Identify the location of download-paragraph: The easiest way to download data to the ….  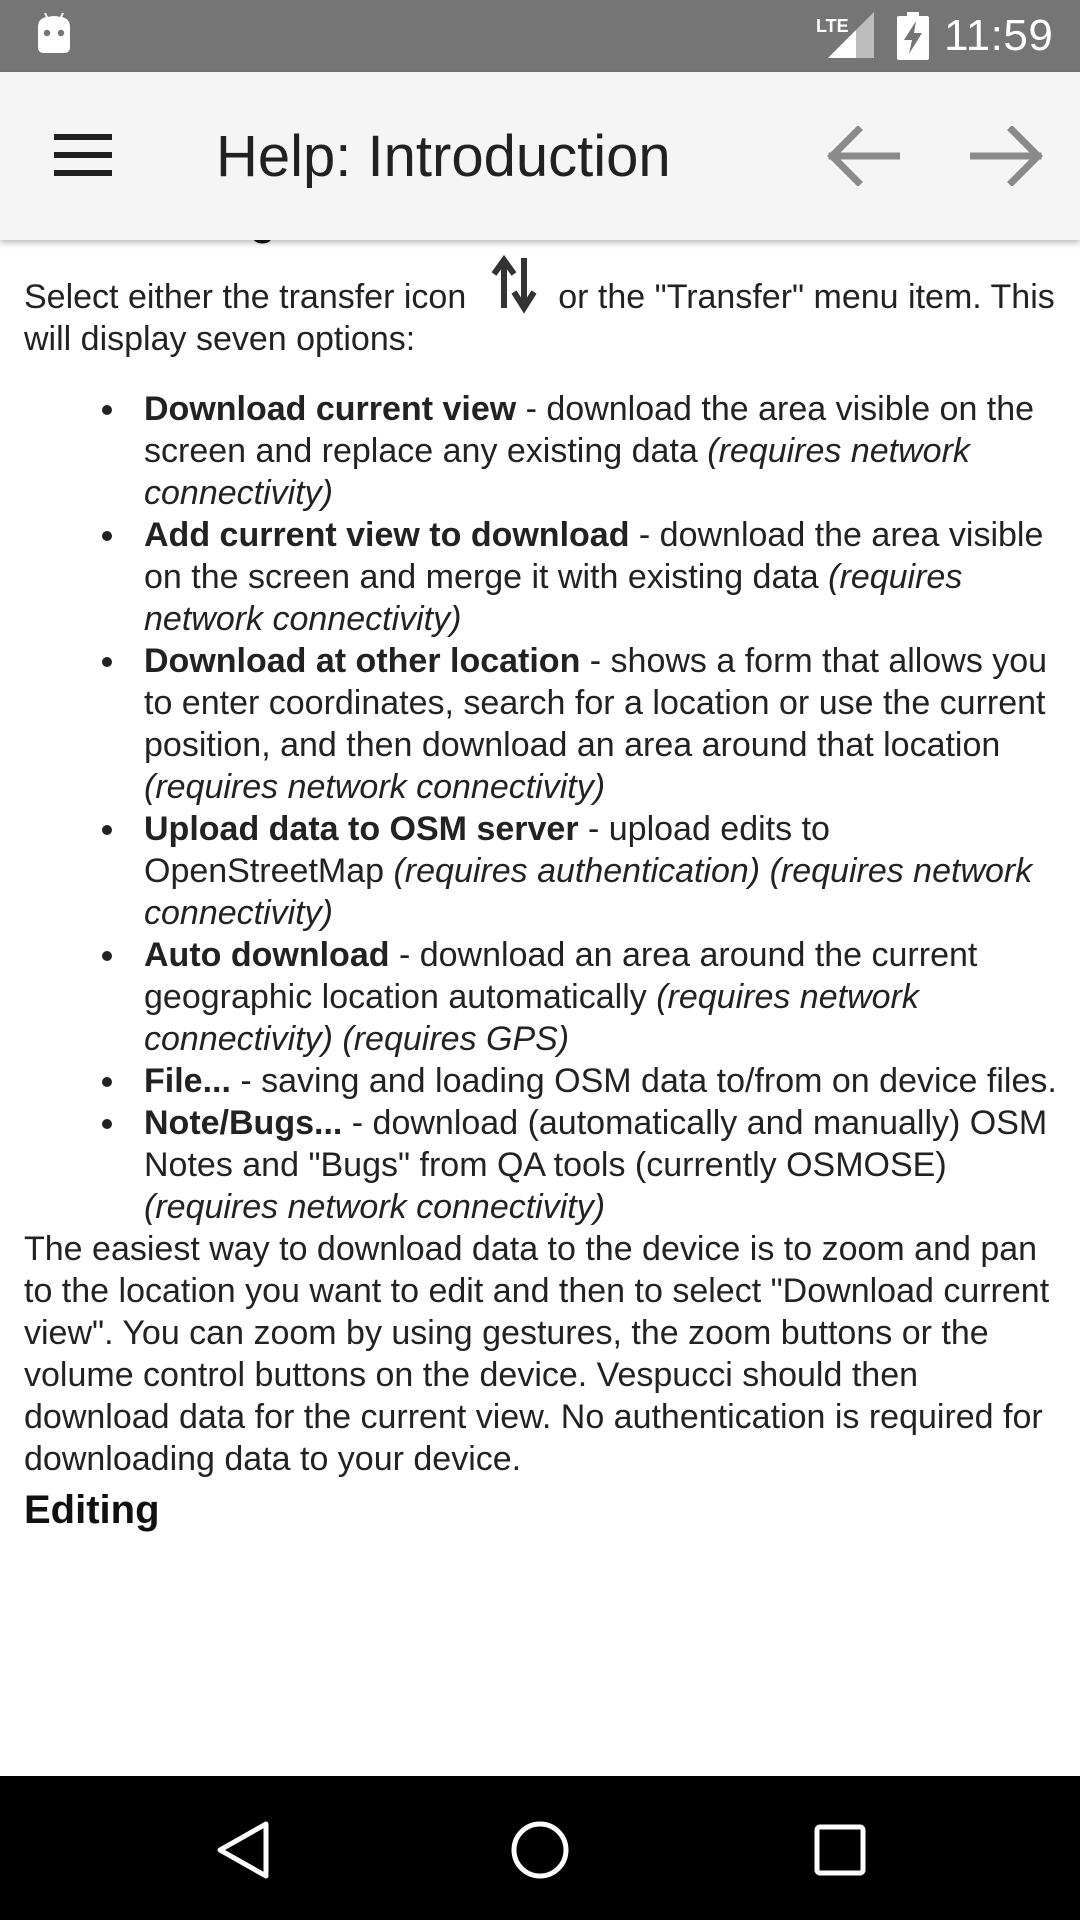
(537, 1354).